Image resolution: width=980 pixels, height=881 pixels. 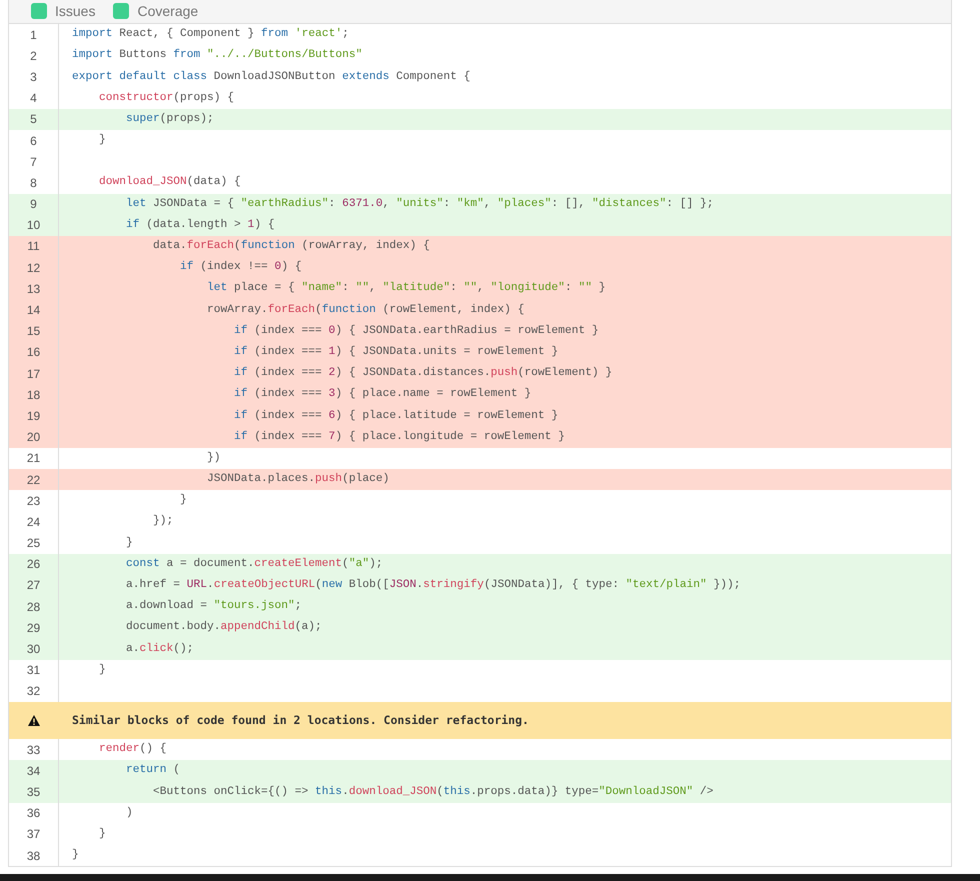 I want to click on code-line: const a = document.createElement("a");, so click(x=254, y=564).